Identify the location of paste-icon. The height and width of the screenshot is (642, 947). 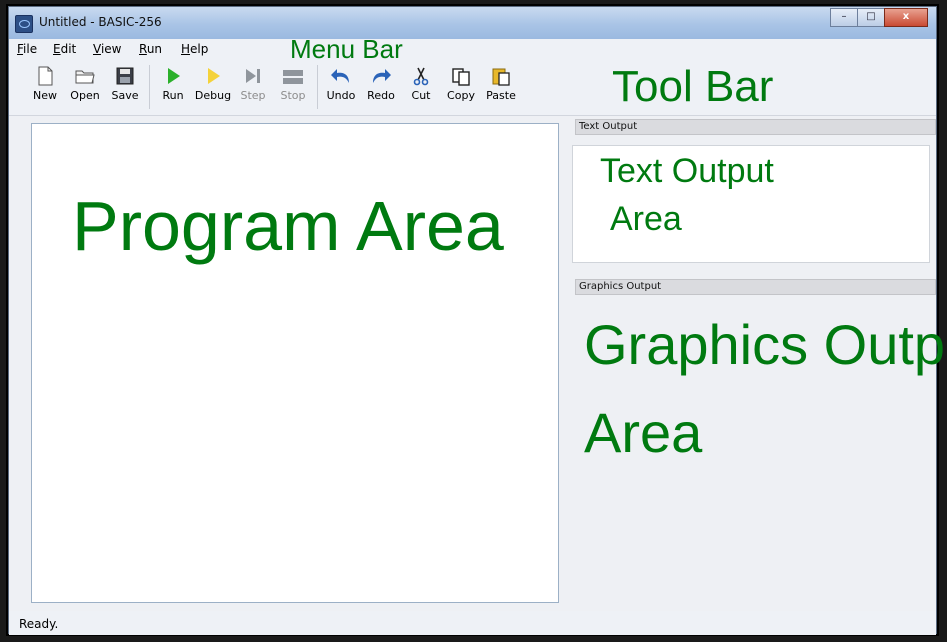
(501, 76).